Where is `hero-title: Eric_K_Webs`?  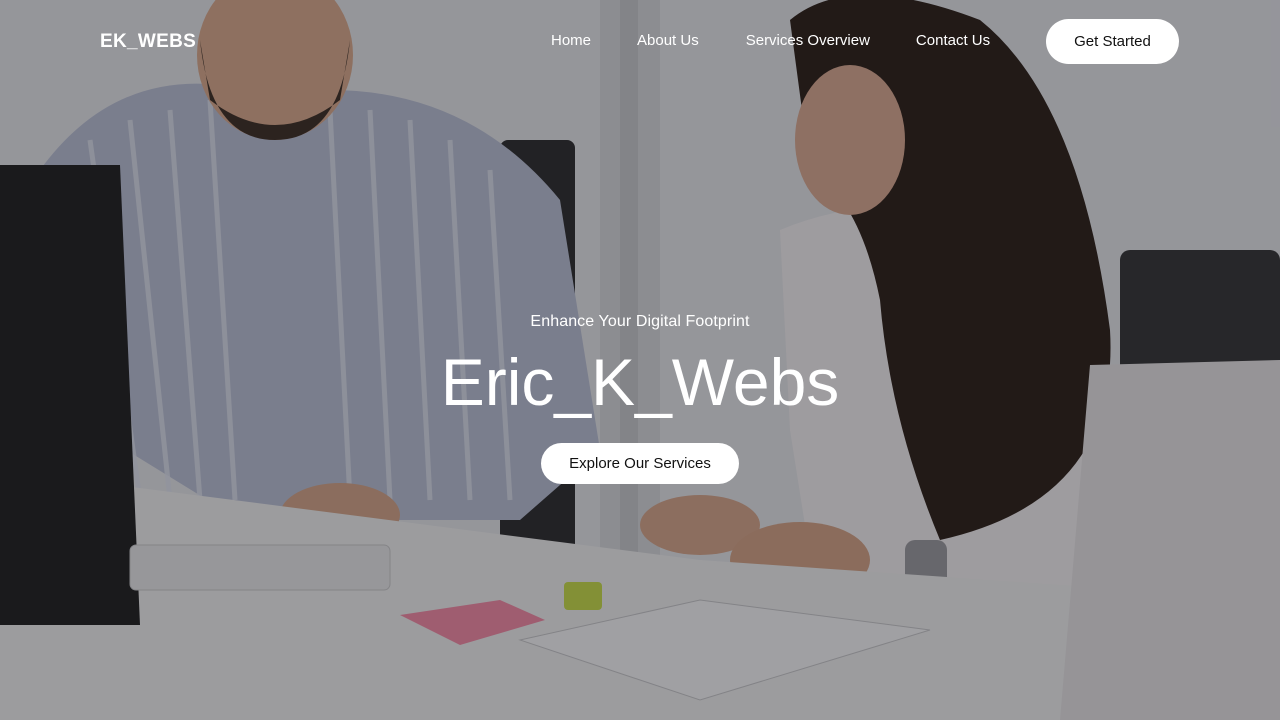
hero-title: Eric_K_Webs is located at coordinates (640, 382).